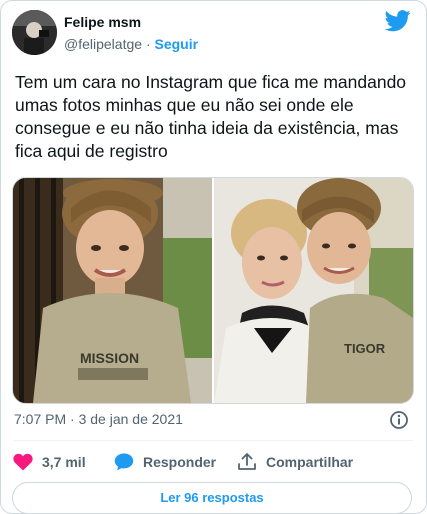 The height and width of the screenshot is (514, 427). What do you see at coordinates (310, 462) in the screenshot?
I see `share-label: Compartilhar` at bounding box center [310, 462].